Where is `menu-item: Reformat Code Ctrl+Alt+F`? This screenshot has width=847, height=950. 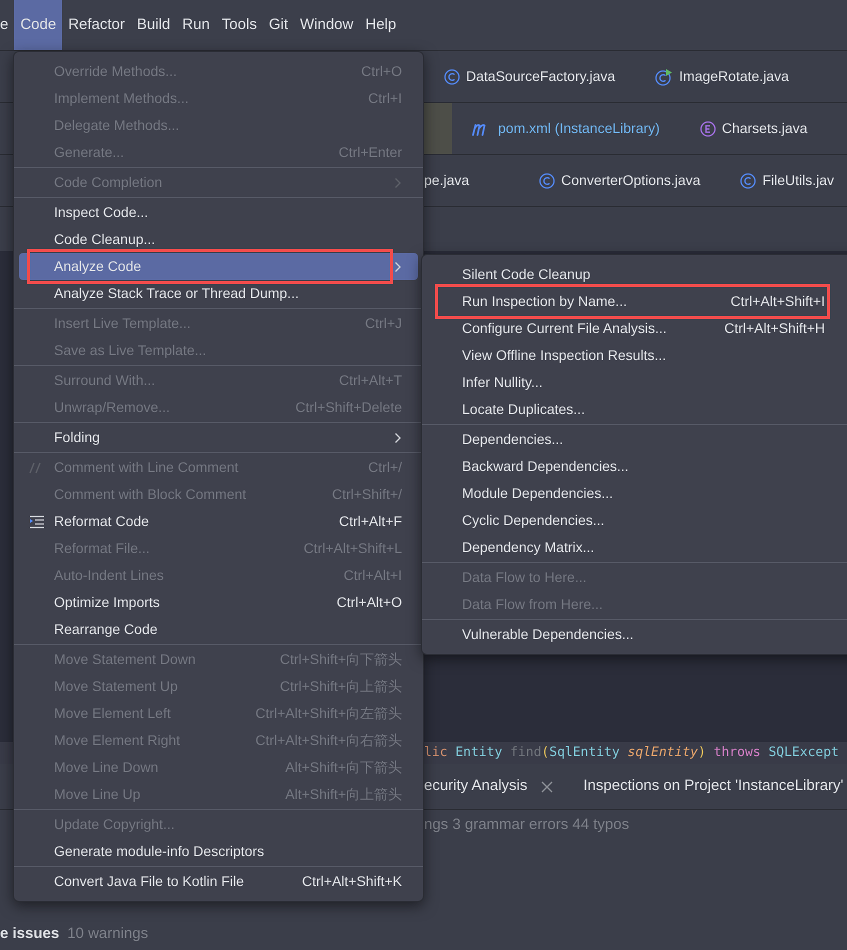 menu-item: Reformat Code Ctrl+Alt+F is located at coordinates (218, 521).